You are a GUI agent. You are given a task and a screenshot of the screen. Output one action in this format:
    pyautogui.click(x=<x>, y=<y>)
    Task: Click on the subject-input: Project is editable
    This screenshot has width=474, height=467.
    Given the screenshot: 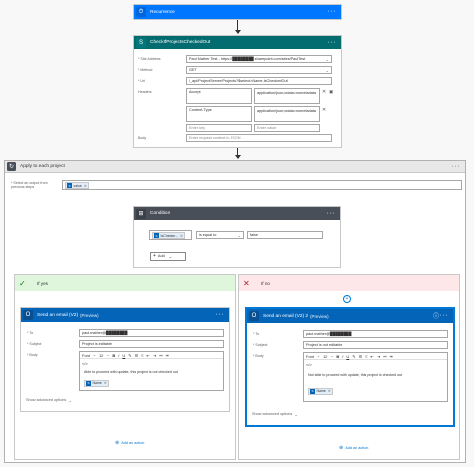 What is the action you would take?
    pyautogui.click(x=151, y=344)
    